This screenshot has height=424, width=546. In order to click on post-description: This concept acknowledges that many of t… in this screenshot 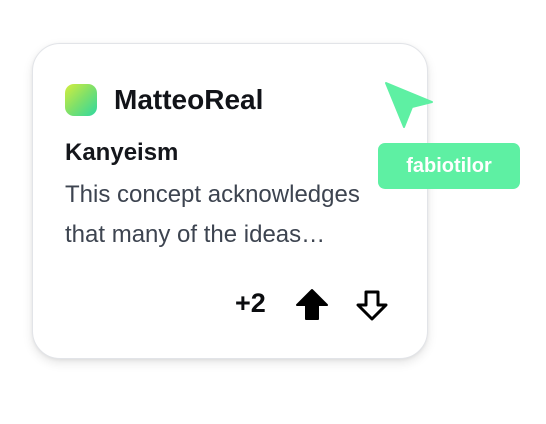, I will do `click(212, 214)`.